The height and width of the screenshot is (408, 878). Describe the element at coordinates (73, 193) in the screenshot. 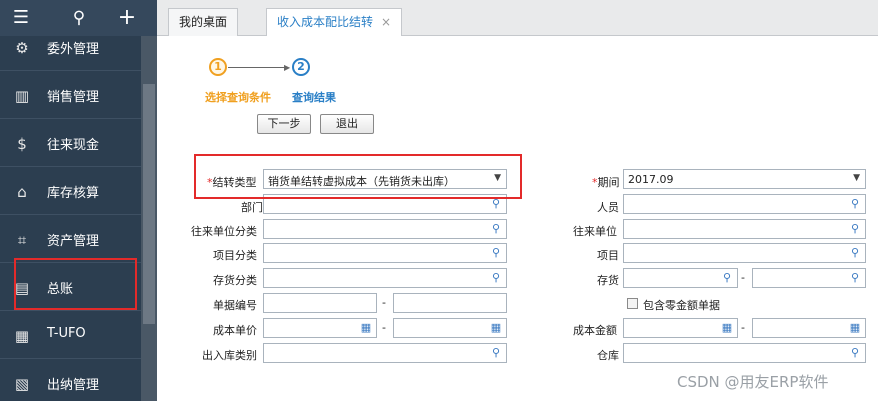

I see `sidebar-item-label: 库存核算` at that location.